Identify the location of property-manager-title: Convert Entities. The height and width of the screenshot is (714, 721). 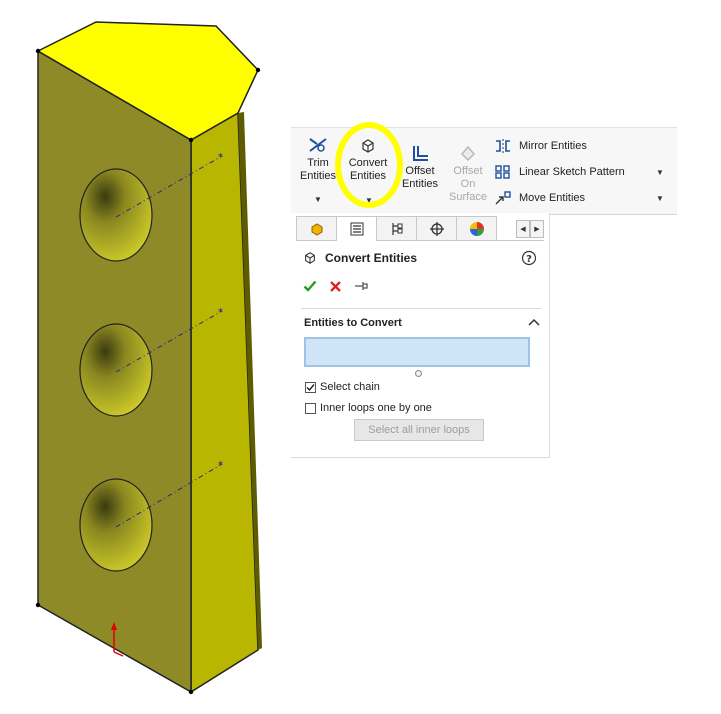
(360, 258).